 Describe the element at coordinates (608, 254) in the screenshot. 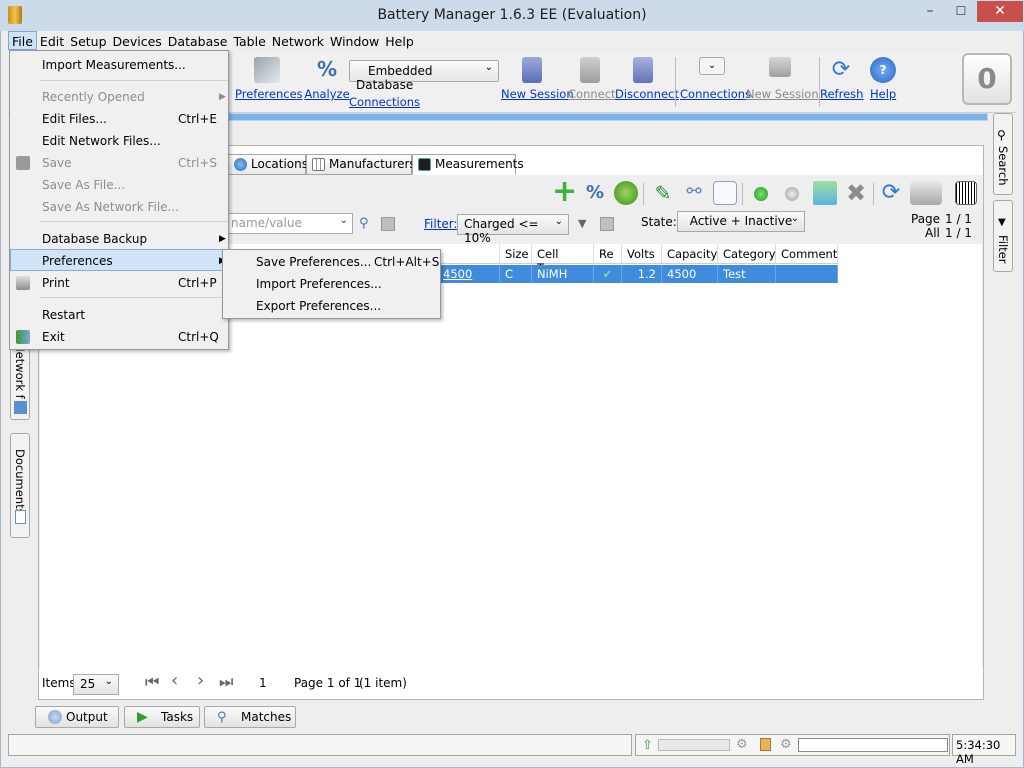

I see `column-header-re: Re` at that location.